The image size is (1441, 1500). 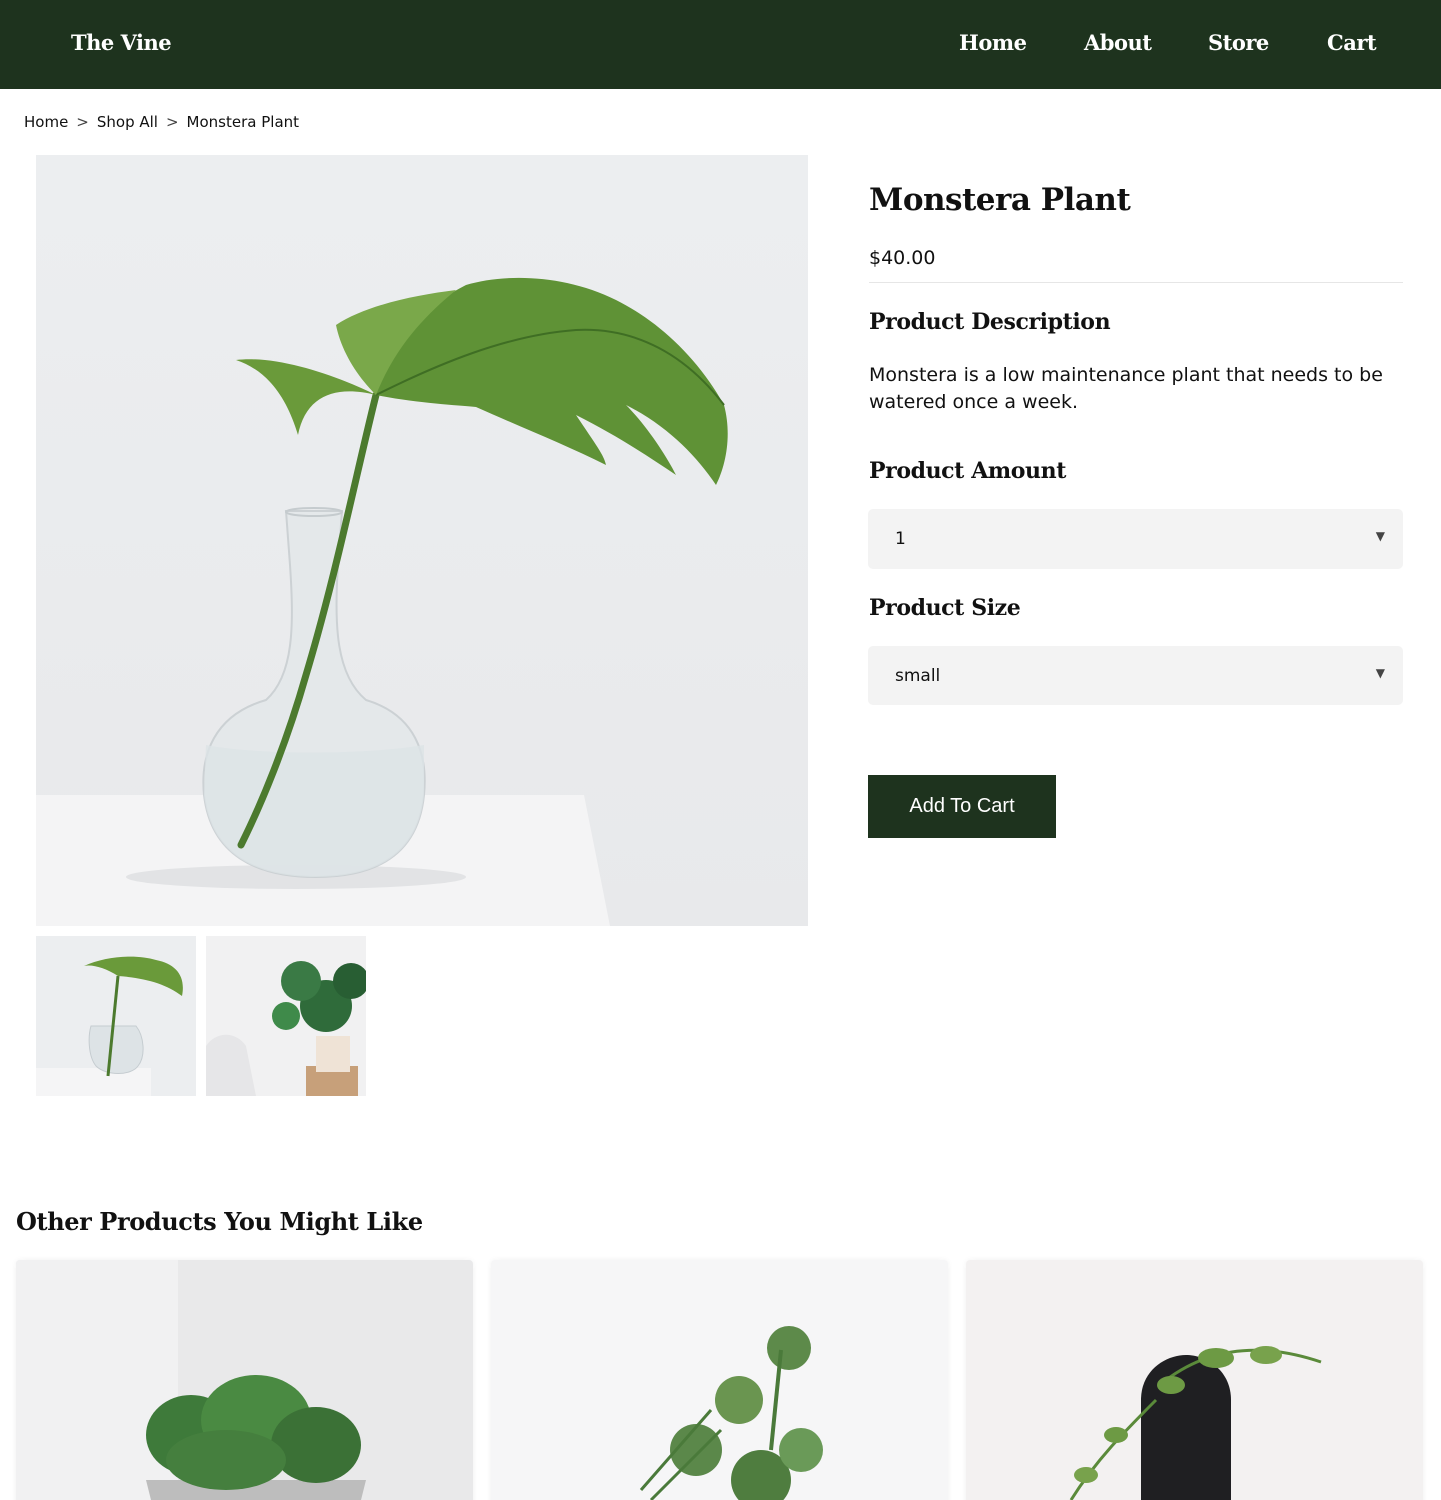 I want to click on product-price: $40.00, so click(x=902, y=258).